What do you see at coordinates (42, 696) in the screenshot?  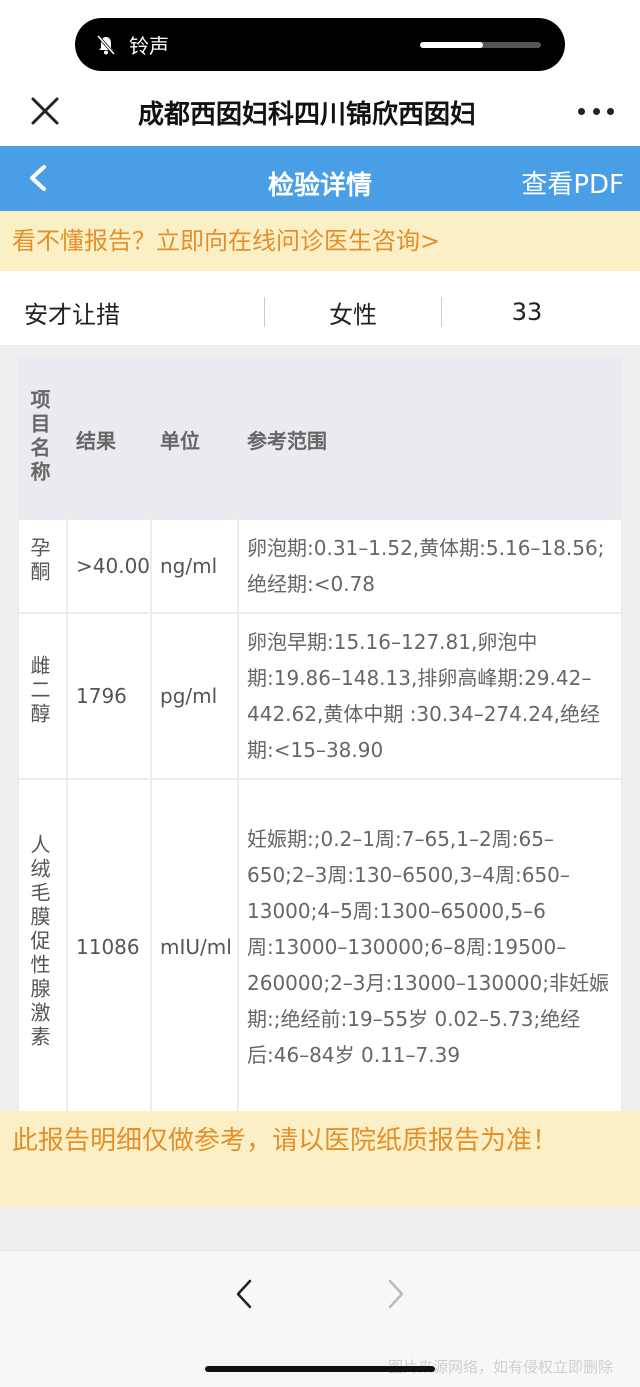 I see `row-name: 雌二醇` at bounding box center [42, 696].